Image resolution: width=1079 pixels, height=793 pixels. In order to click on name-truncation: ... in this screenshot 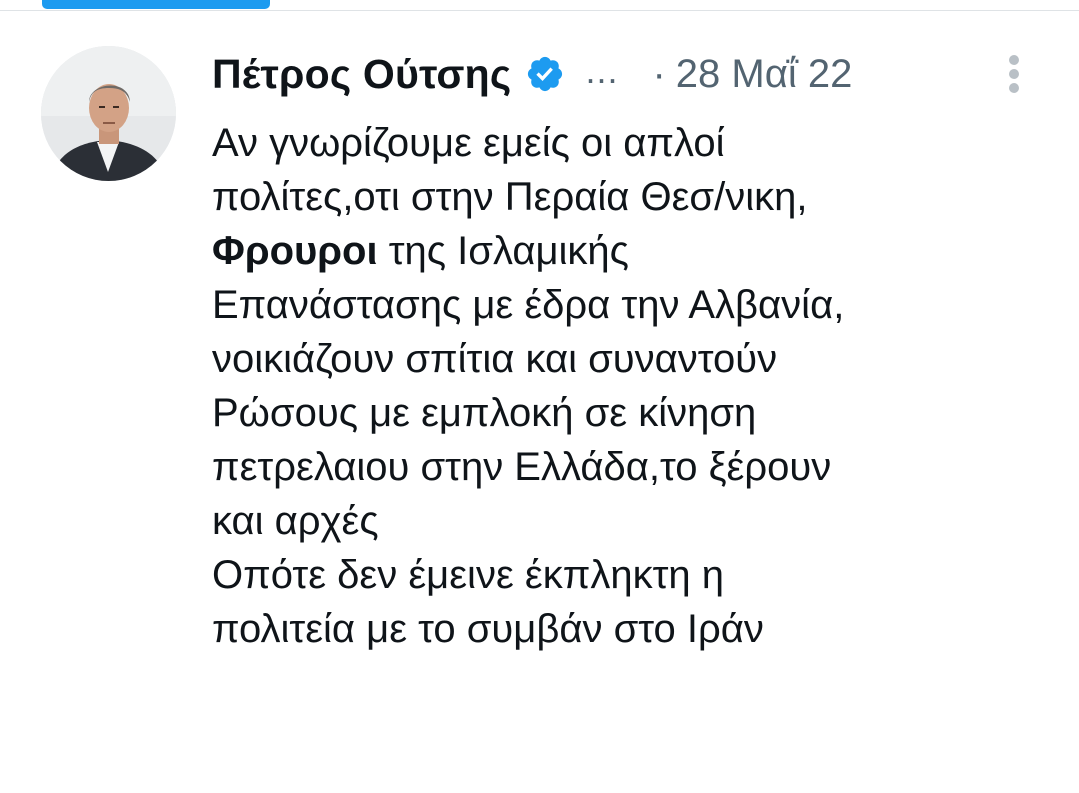, I will do `click(602, 70)`.